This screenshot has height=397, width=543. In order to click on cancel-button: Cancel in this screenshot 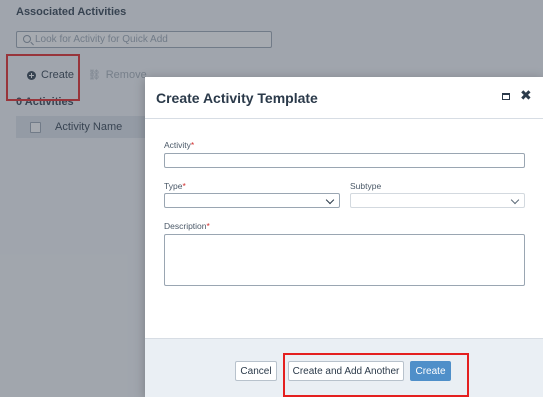, I will do `click(256, 371)`.